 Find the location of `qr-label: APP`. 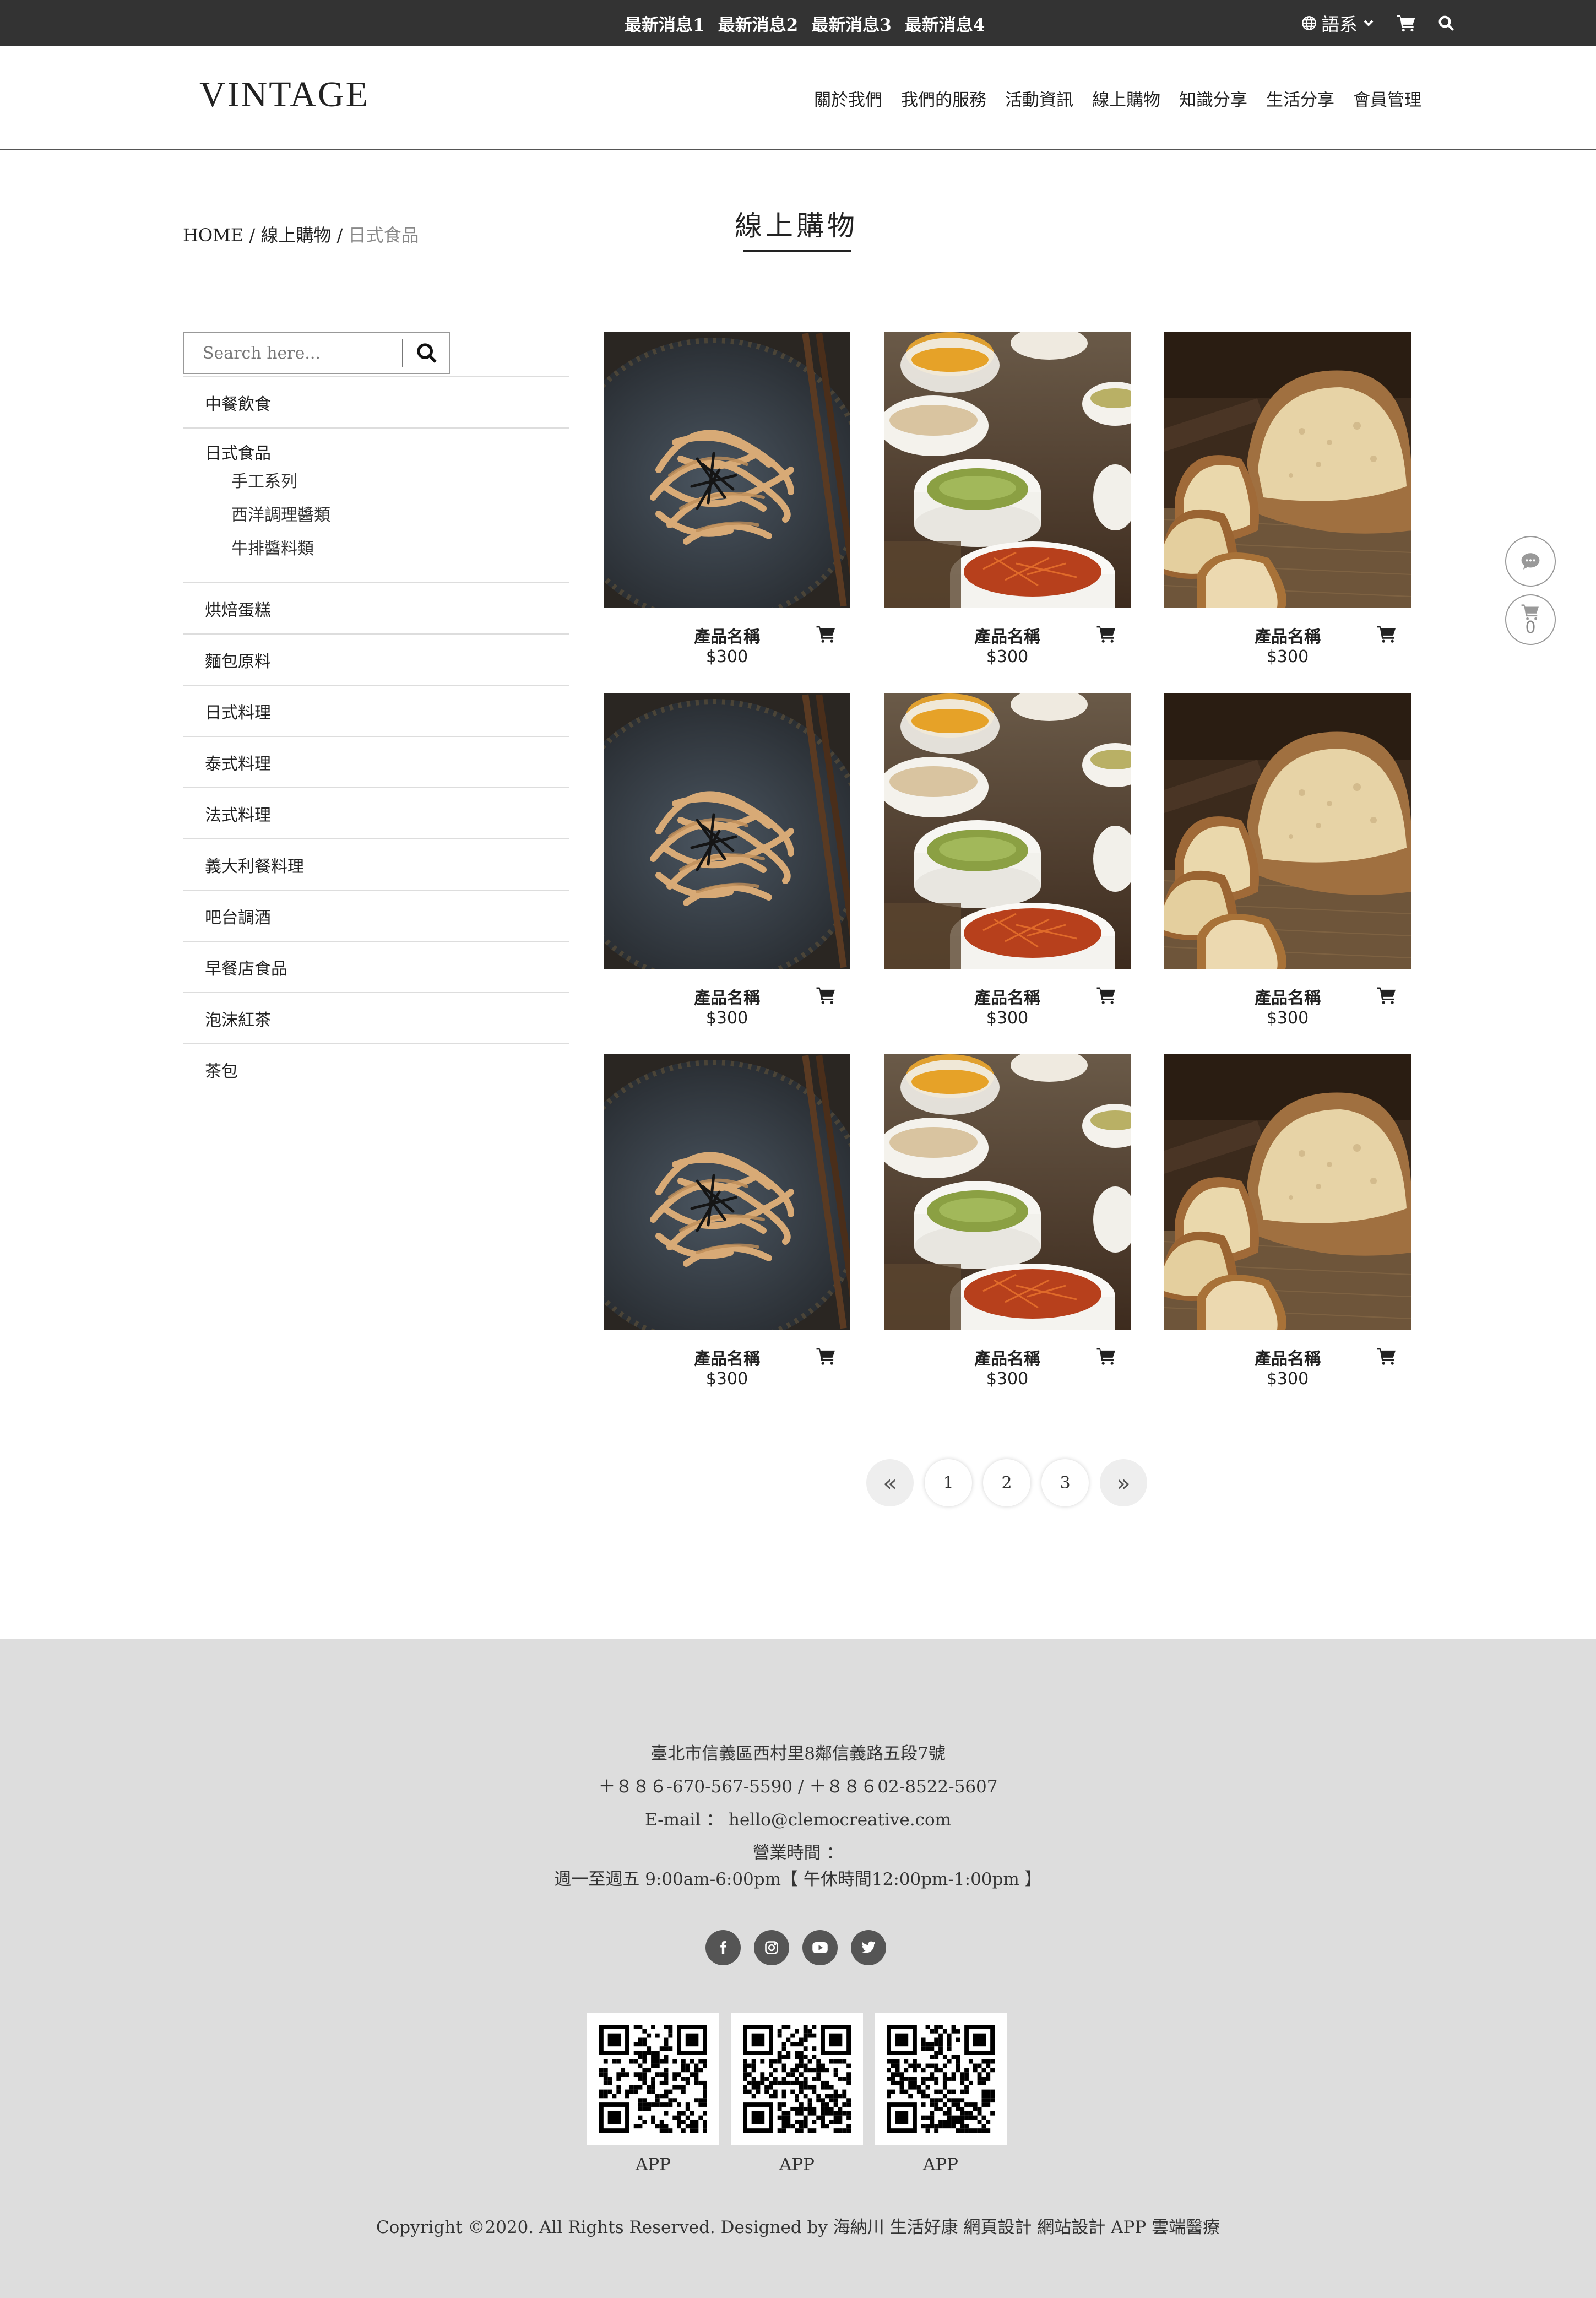

qr-label: APP is located at coordinates (653, 2165).